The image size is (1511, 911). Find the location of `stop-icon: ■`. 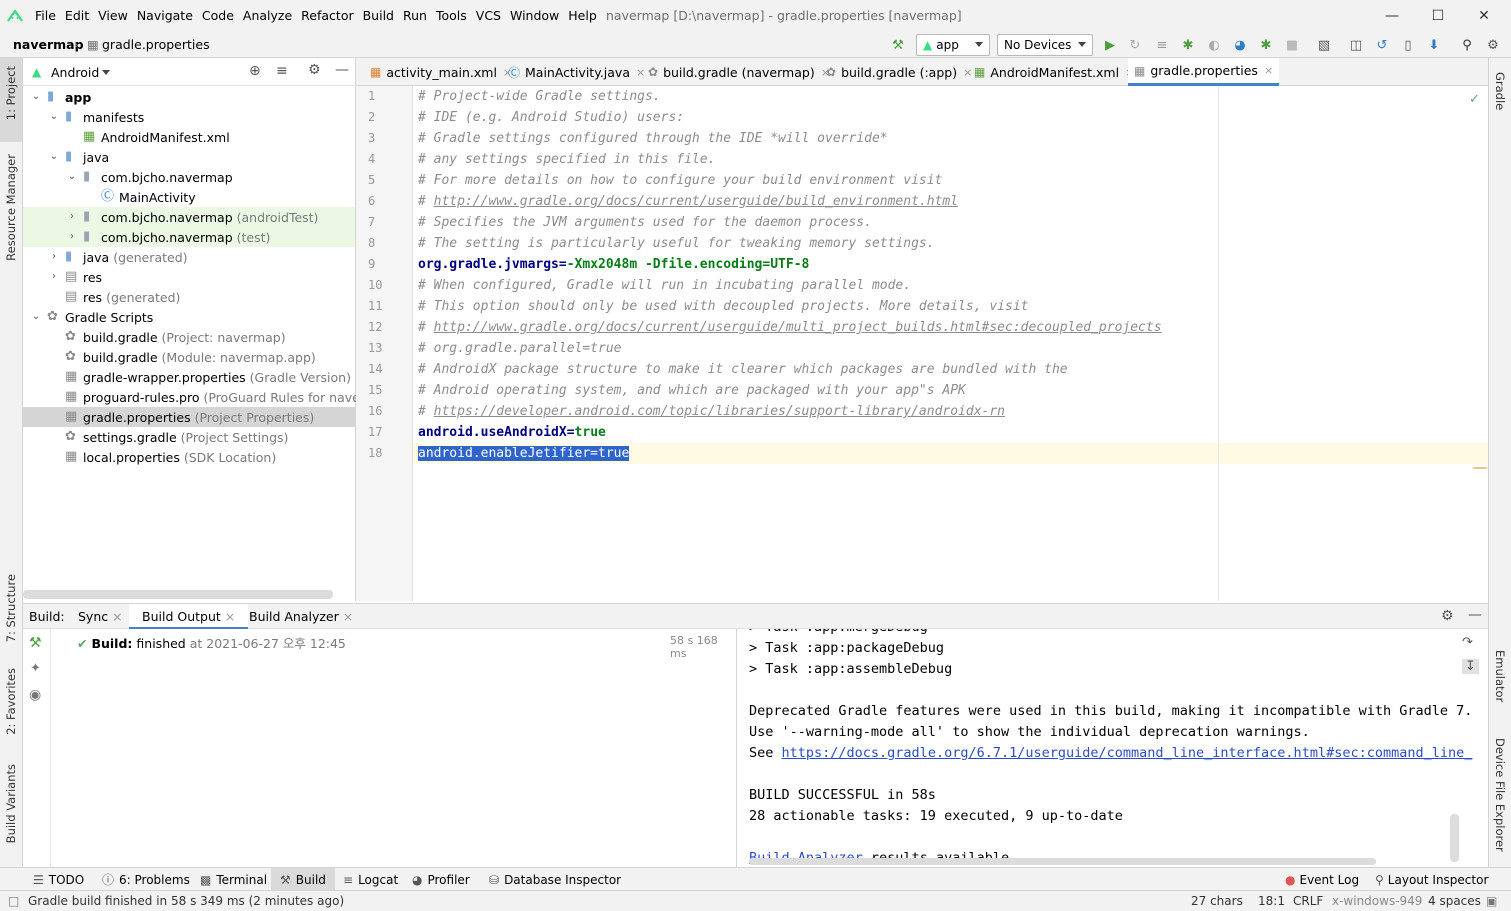

stop-icon: ■ is located at coordinates (1292, 45).